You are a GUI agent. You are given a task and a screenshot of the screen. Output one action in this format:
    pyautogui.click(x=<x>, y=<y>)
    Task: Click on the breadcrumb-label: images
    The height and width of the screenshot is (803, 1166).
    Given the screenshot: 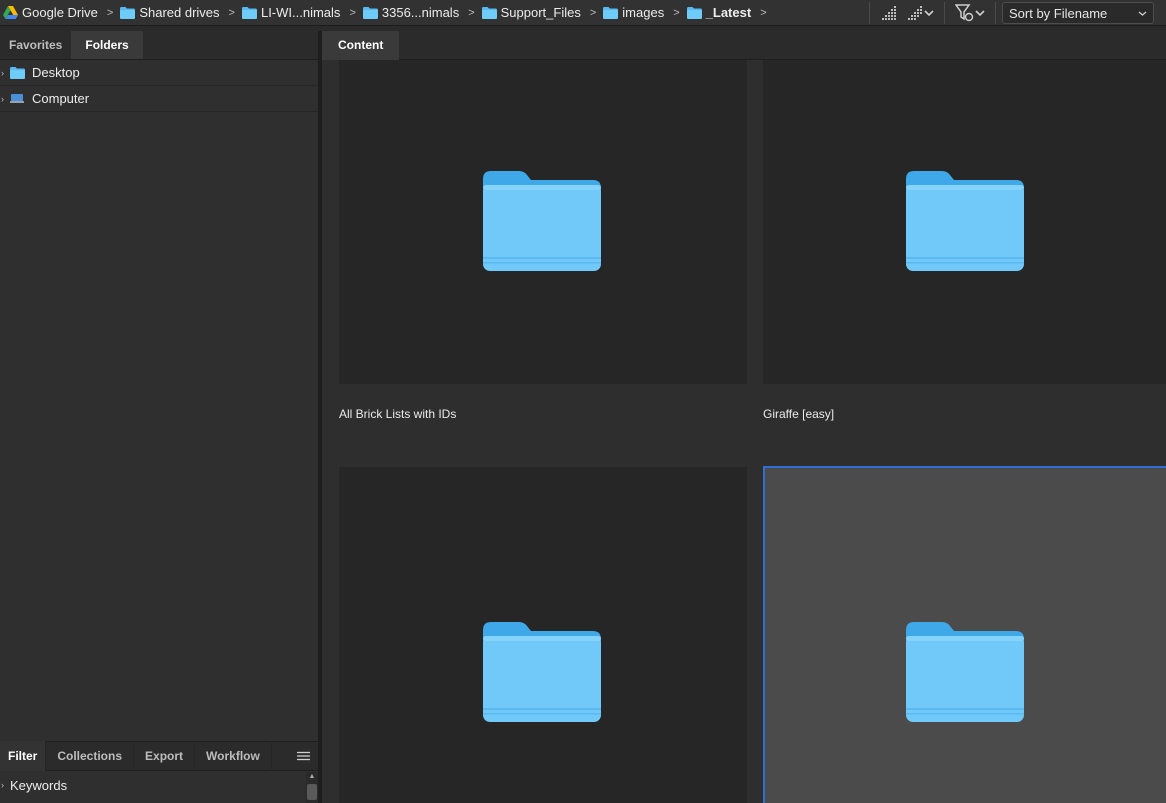 What is the action you would take?
    pyautogui.click(x=643, y=12)
    